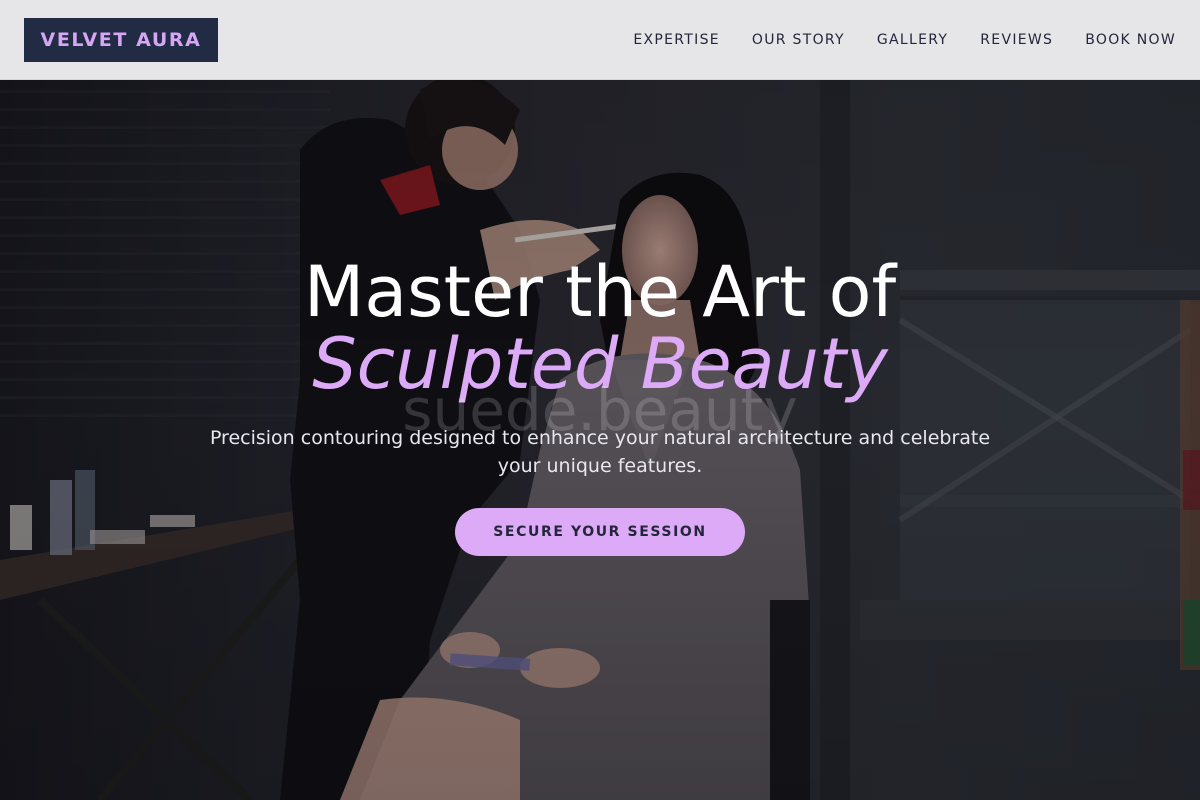 The image size is (1200, 800). Describe the element at coordinates (121, 40) in the screenshot. I see `brand-logo: VELVET AURA` at that location.